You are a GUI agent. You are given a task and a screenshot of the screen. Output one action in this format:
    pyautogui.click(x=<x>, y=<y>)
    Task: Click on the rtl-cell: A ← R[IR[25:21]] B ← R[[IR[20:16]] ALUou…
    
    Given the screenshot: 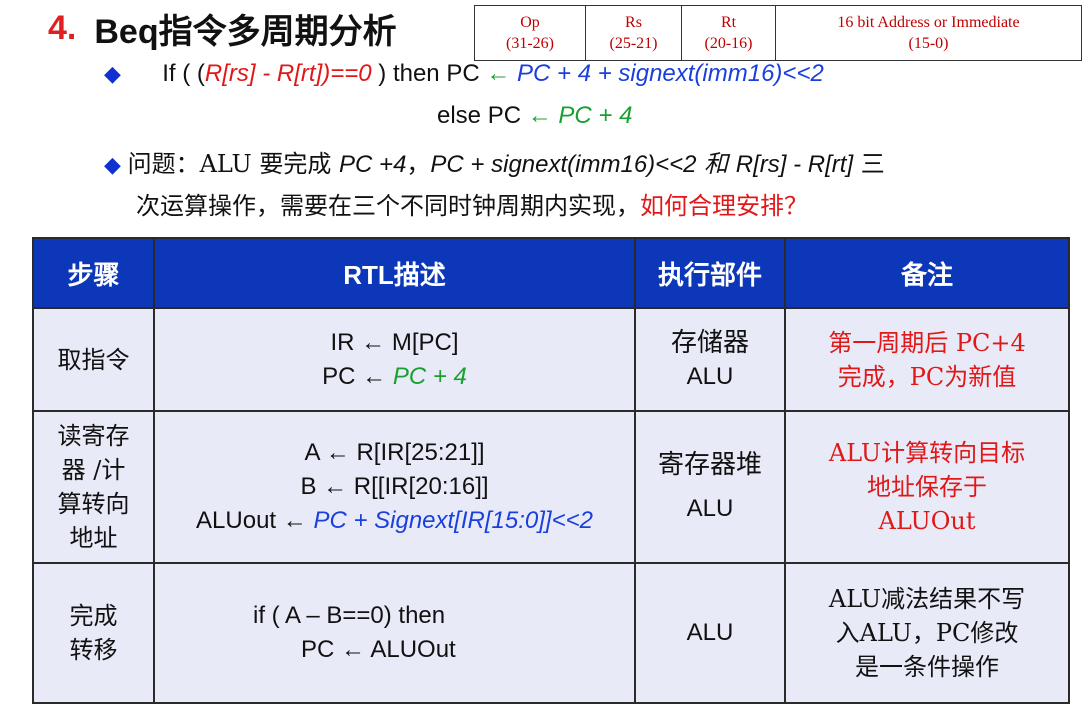 What is the action you would take?
    pyautogui.click(x=394, y=487)
    